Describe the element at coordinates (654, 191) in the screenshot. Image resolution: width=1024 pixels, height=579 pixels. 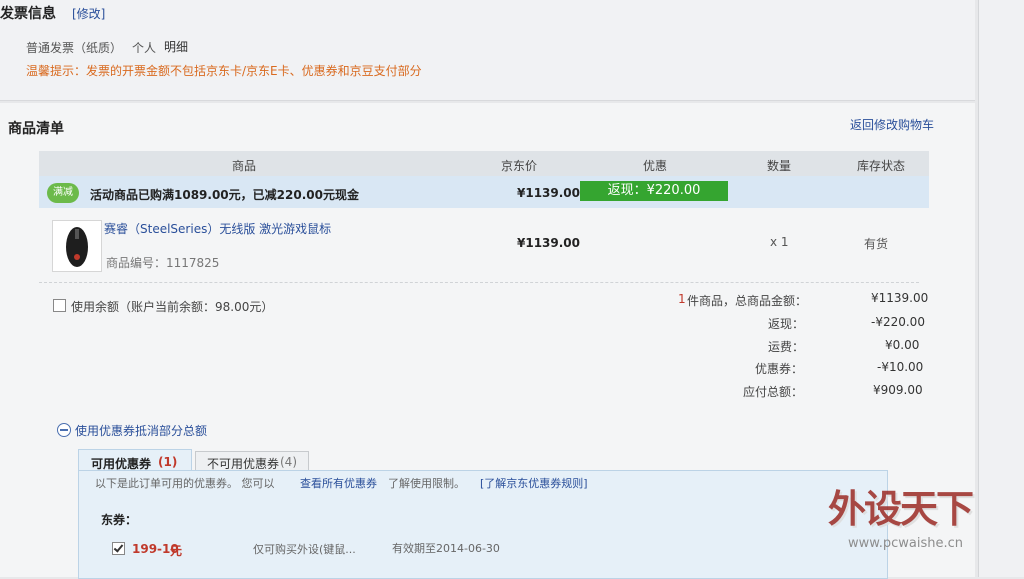
I see `promo-discount-badge: 返现：¥220.00` at that location.